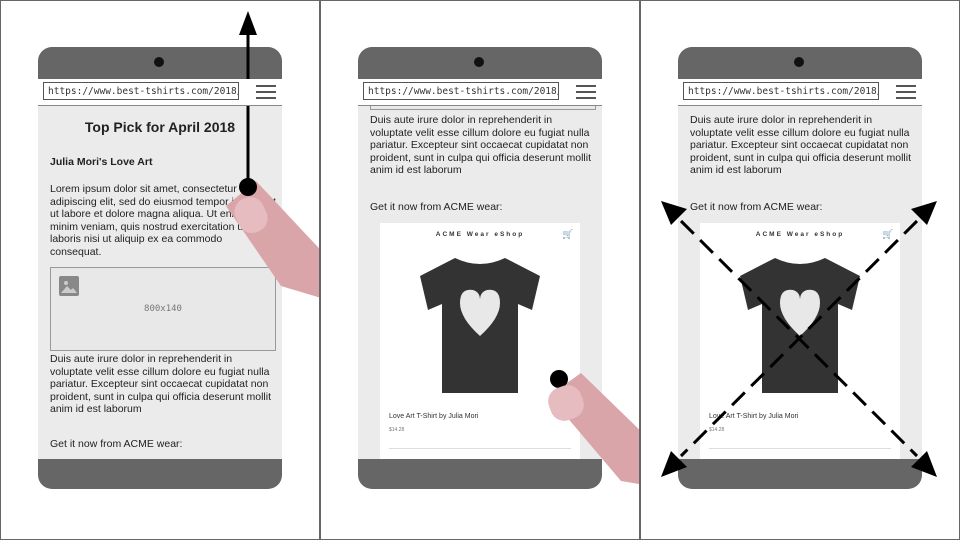 The image size is (960, 540). What do you see at coordinates (272, 239) in the screenshot?
I see `finger-icon` at bounding box center [272, 239].